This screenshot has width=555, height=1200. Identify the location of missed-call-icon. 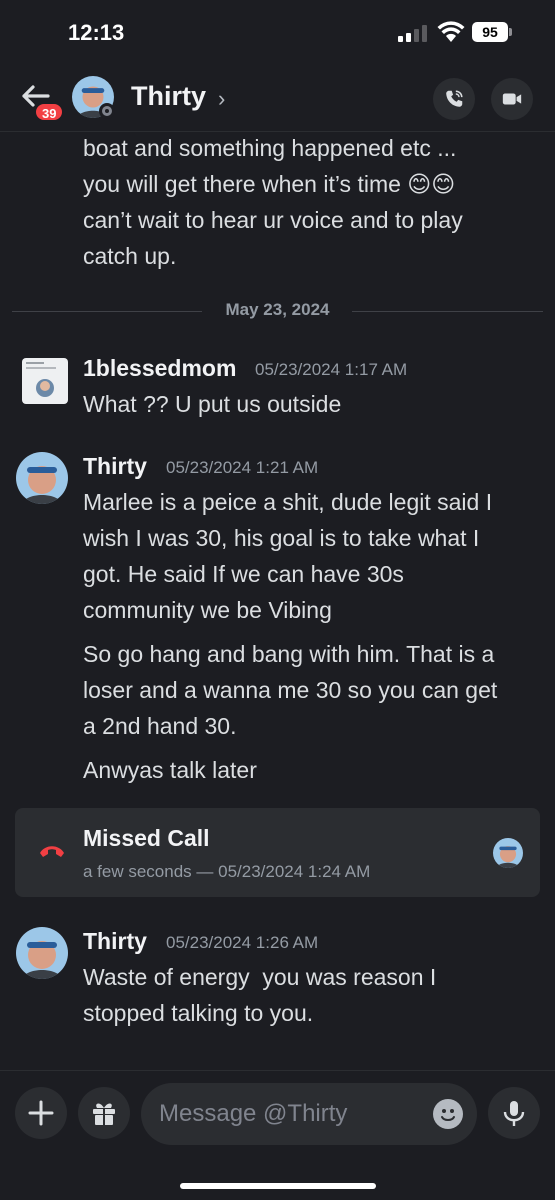
(52, 851).